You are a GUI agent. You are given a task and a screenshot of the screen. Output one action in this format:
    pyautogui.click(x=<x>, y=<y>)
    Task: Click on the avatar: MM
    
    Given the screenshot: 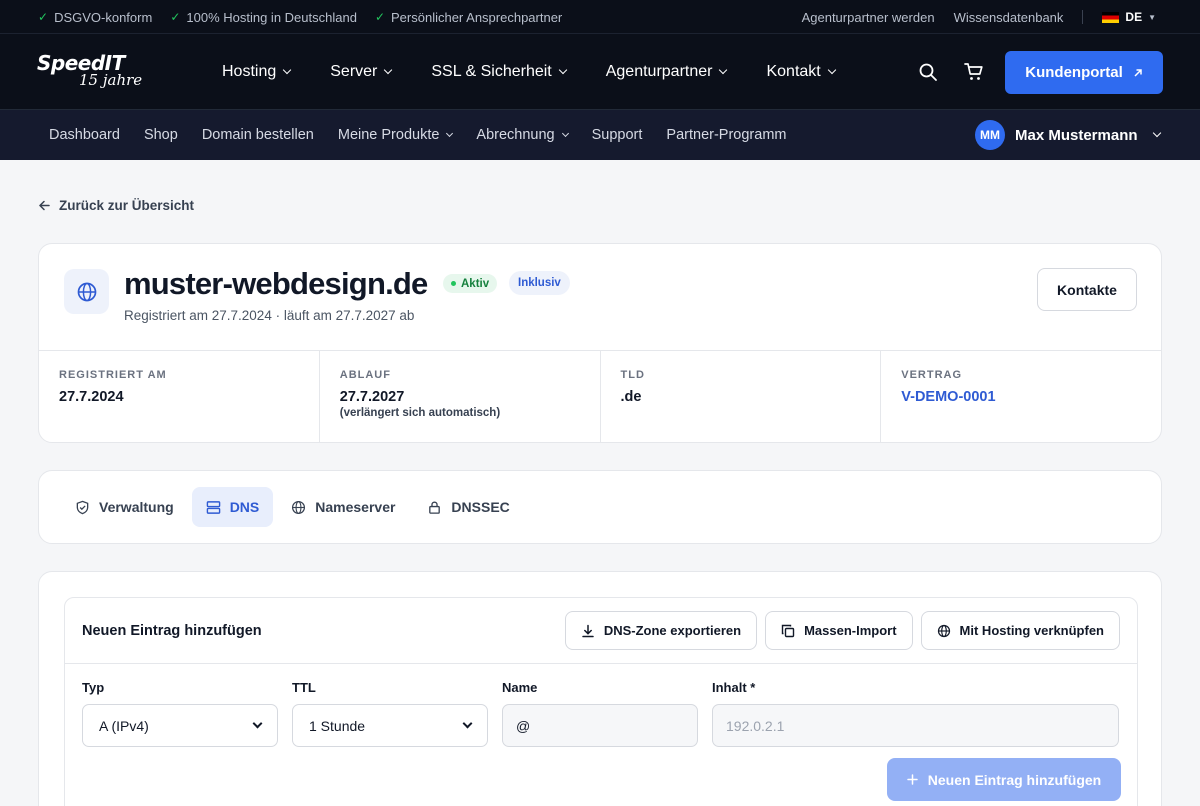 What is the action you would take?
    pyautogui.click(x=990, y=135)
    